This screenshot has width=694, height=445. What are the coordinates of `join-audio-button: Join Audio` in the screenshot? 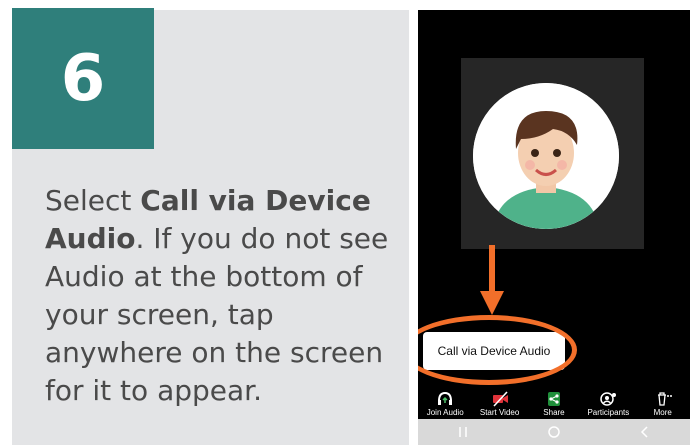 It's located at (445, 403).